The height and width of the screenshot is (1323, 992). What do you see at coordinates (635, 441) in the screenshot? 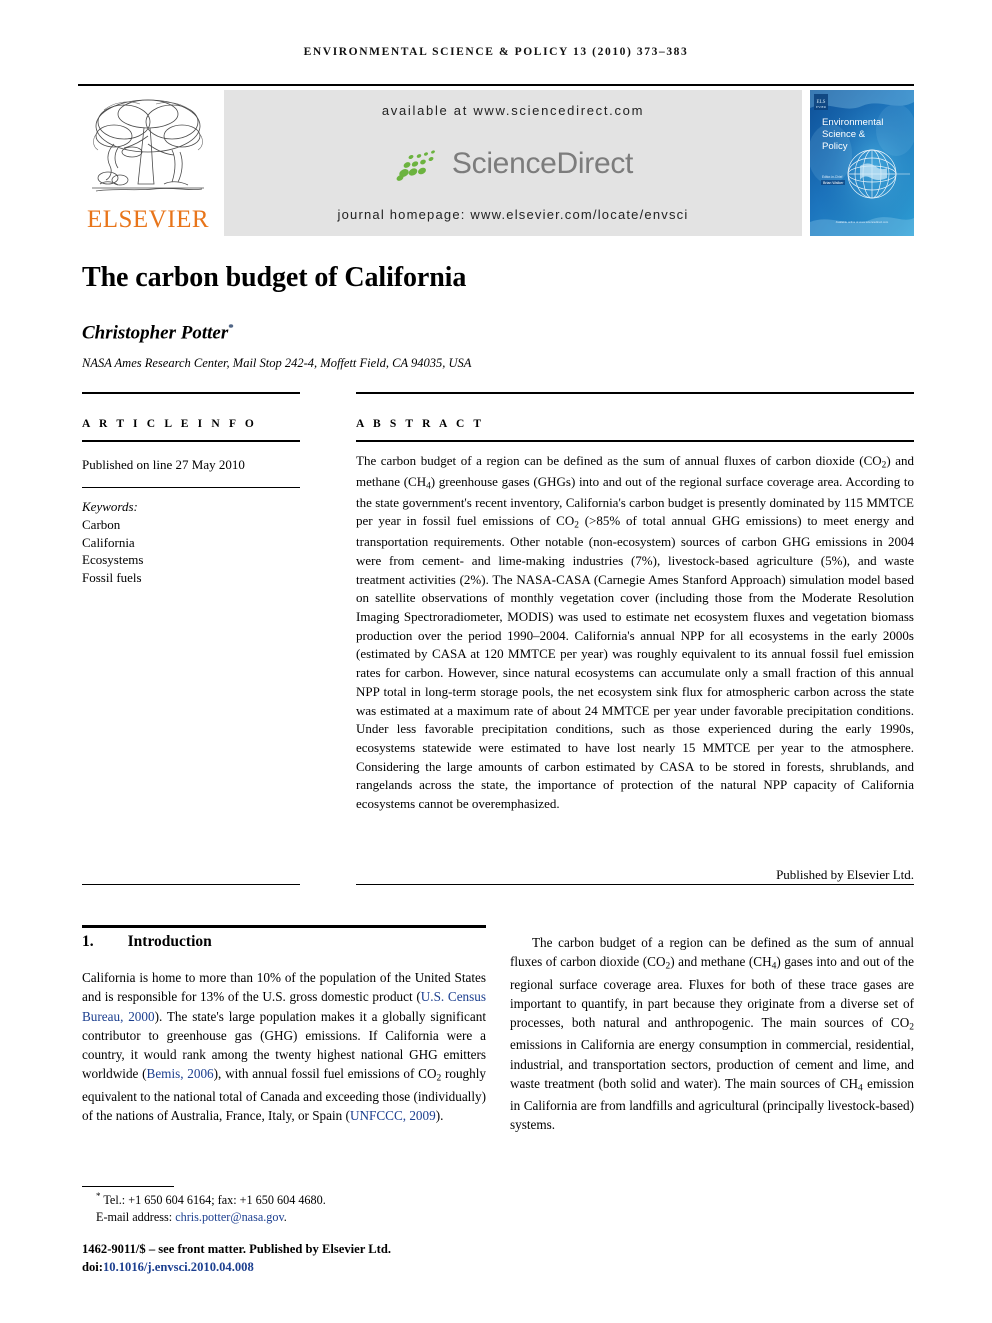
I see `abstract-rule` at bounding box center [635, 441].